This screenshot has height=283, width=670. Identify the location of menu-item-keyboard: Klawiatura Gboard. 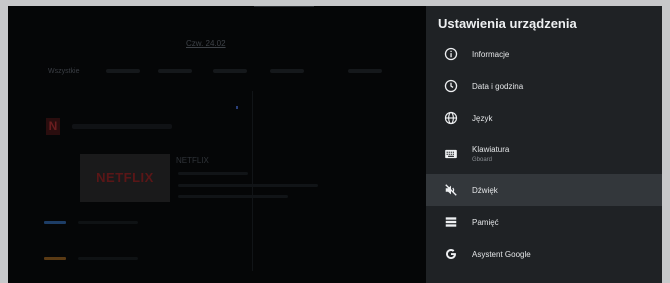
(544, 154).